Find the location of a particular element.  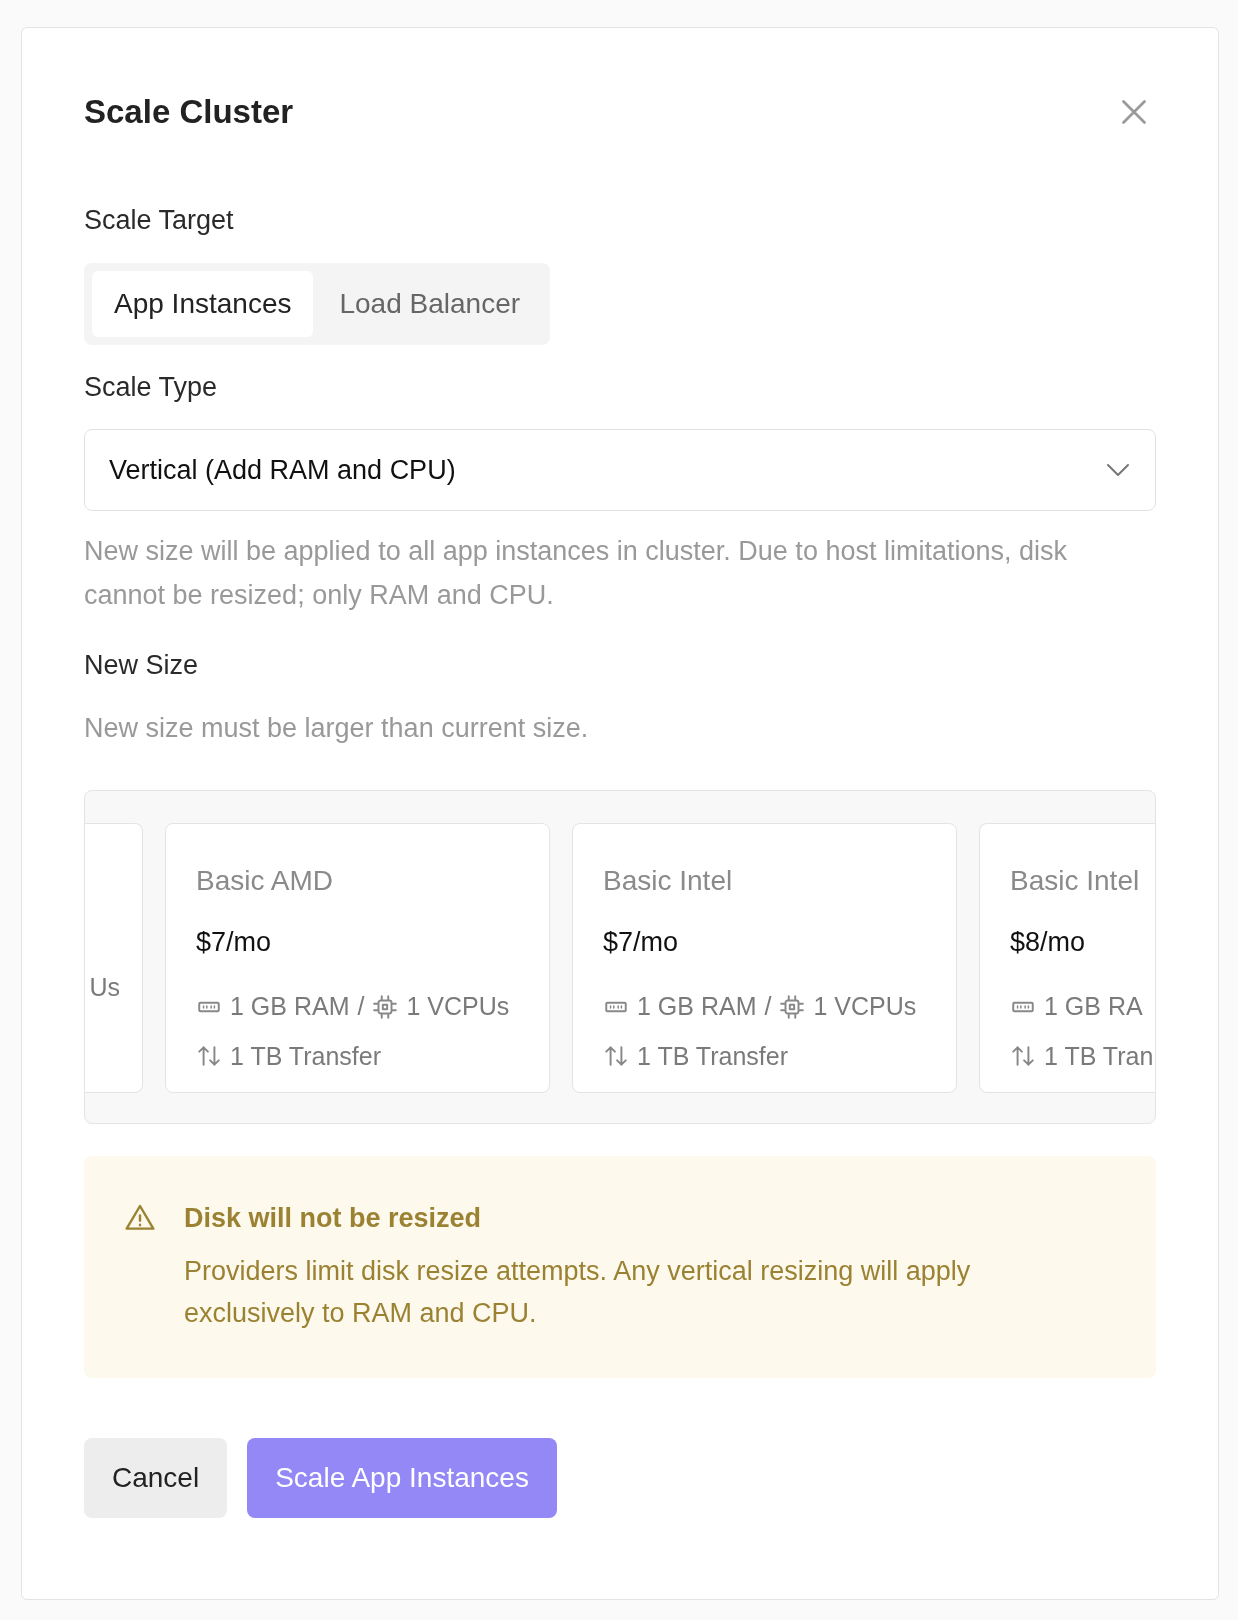

plan-price: $8/mo is located at coordinates (1048, 942).